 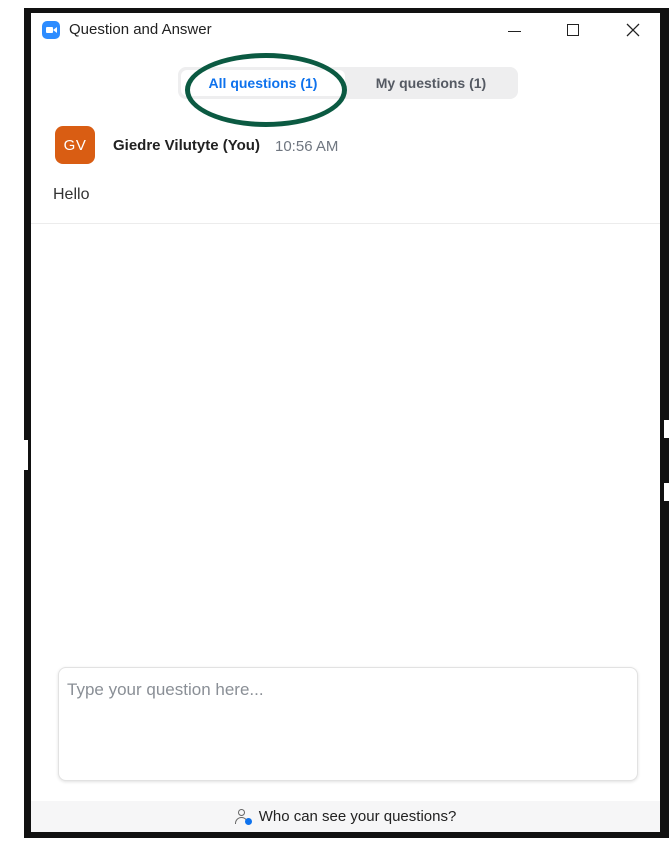 I want to click on title-bar: Question and Answer, so click(x=345, y=30).